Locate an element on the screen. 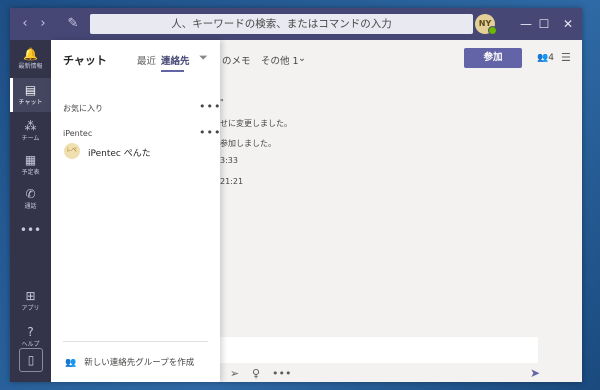  rail-item-teams: ⁂ チーム is located at coordinates (30, 131).